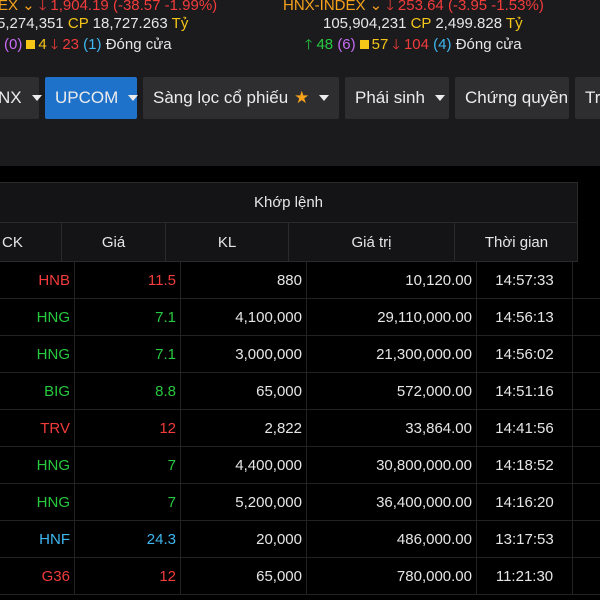 This screenshot has height=600, width=600. I want to click on right-index-up: 48, so click(325, 44).